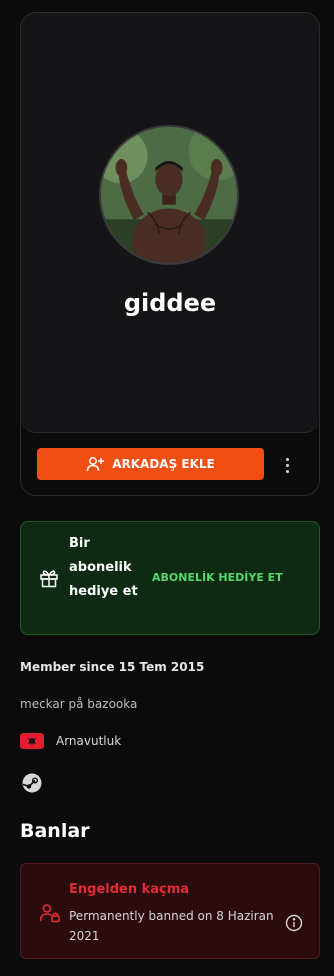  What do you see at coordinates (171, 926) in the screenshot?
I see `ban-detail: Permanently banned on 8 Haziran 2021` at bounding box center [171, 926].